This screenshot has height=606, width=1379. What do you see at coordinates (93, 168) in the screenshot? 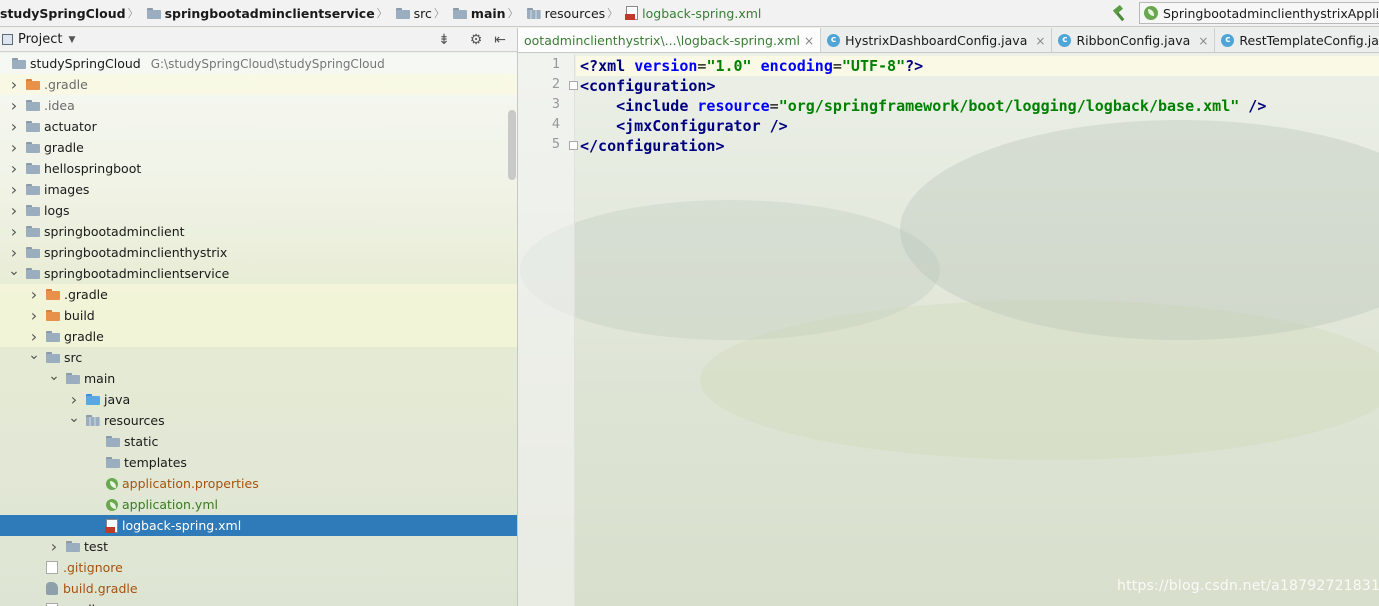
I see `tree-item-label: hellospringboot` at bounding box center [93, 168].